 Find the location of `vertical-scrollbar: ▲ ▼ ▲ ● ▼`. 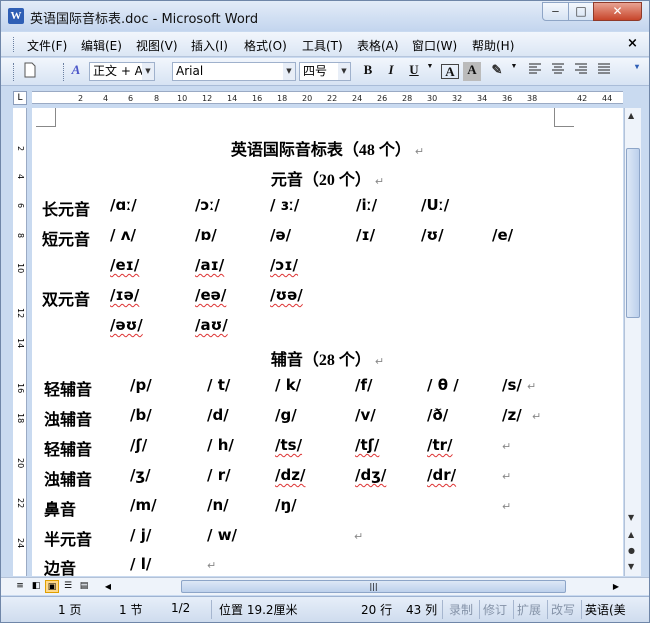

vertical-scrollbar: ▲ ▼ ▲ ● ▼ is located at coordinates (632, 342).